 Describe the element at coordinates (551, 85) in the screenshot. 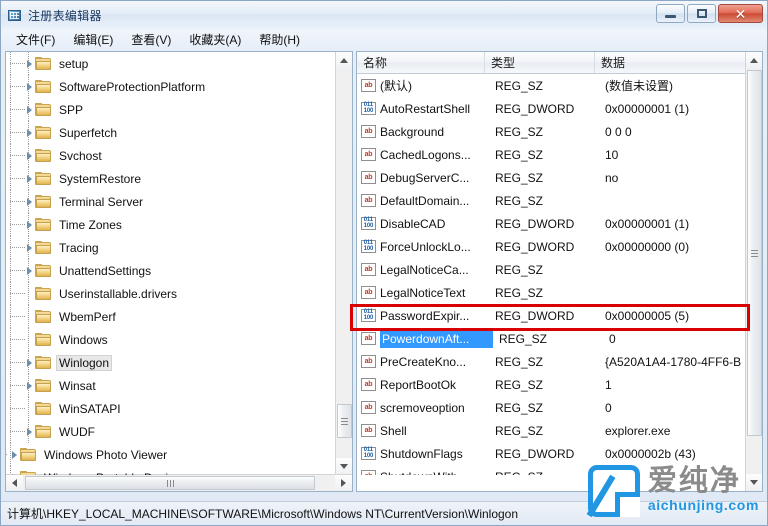

I see `registry-value-row: ab (默认) REG_SZ (数值未设置)` at that location.